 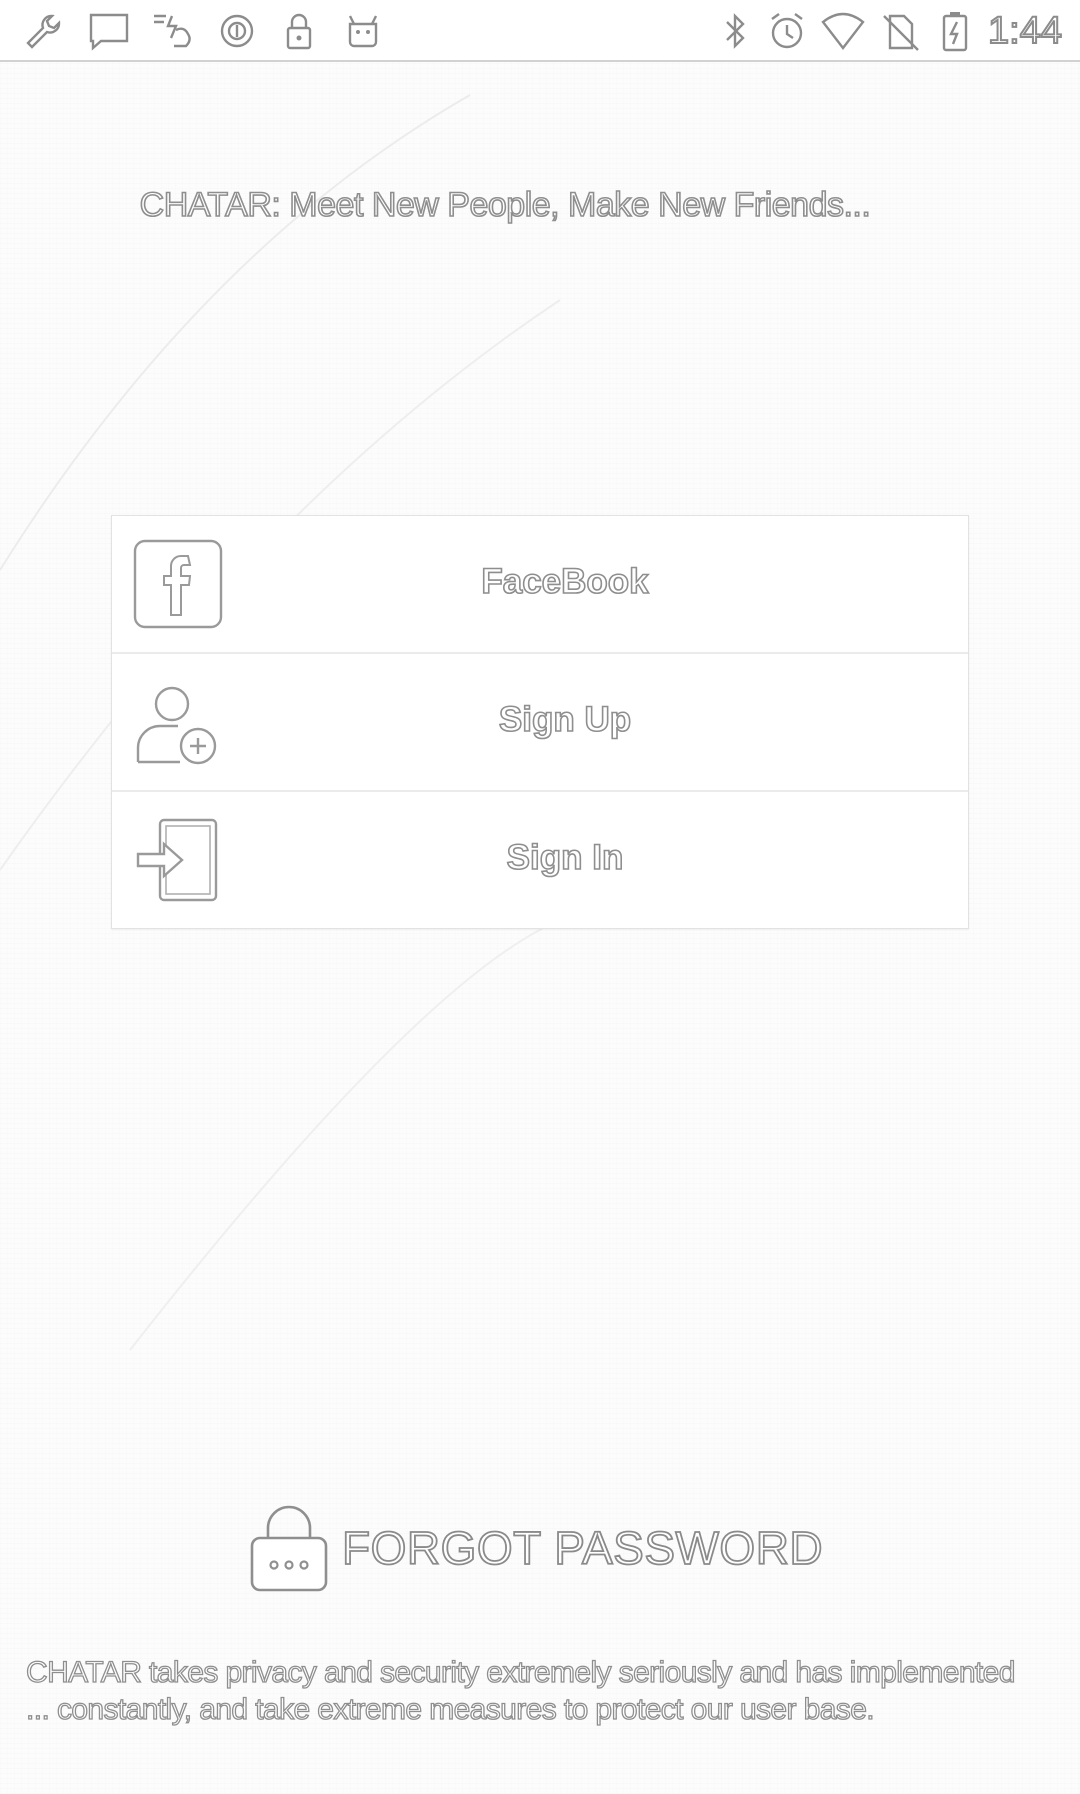 What do you see at coordinates (955, 31) in the screenshot?
I see `battery-charging-icon` at bounding box center [955, 31].